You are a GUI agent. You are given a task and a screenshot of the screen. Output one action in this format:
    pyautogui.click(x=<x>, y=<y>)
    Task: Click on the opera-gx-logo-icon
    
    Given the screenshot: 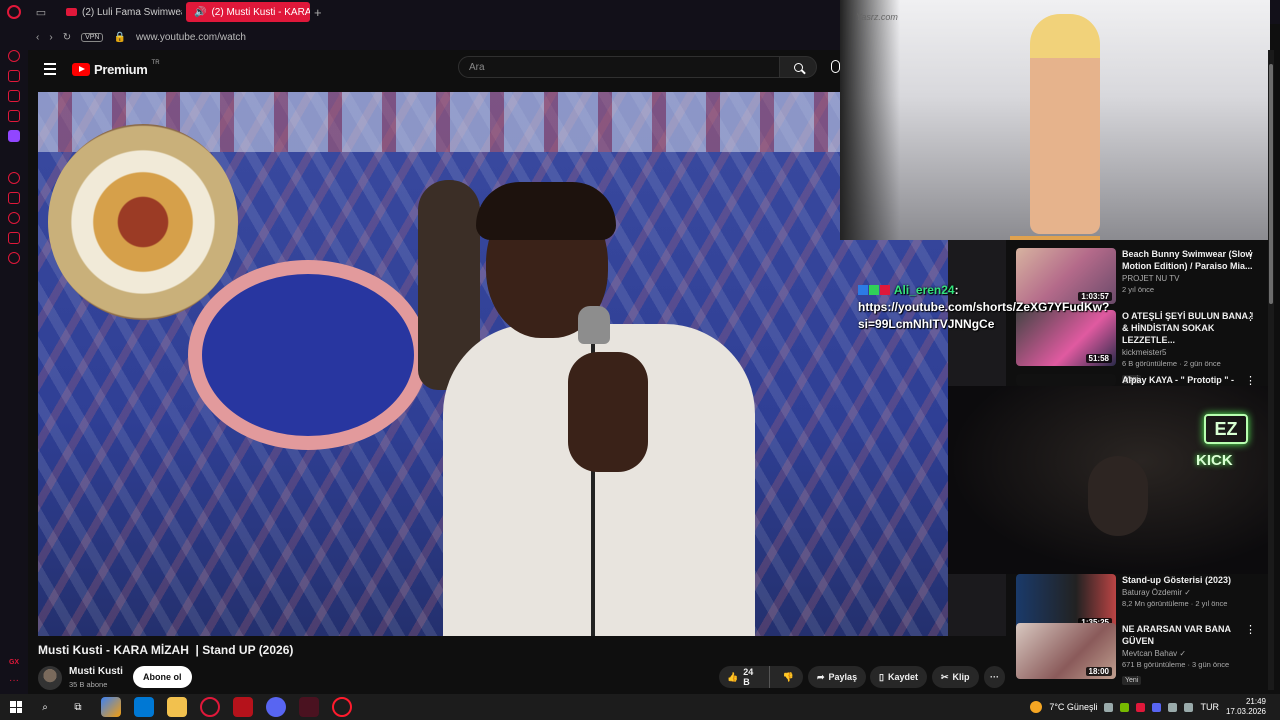 What is the action you would take?
    pyautogui.click(x=14, y=12)
    